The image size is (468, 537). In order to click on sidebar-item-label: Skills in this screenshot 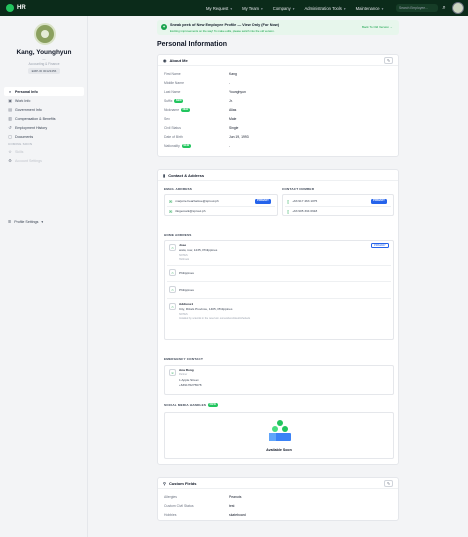, I will do `click(19, 151)`.